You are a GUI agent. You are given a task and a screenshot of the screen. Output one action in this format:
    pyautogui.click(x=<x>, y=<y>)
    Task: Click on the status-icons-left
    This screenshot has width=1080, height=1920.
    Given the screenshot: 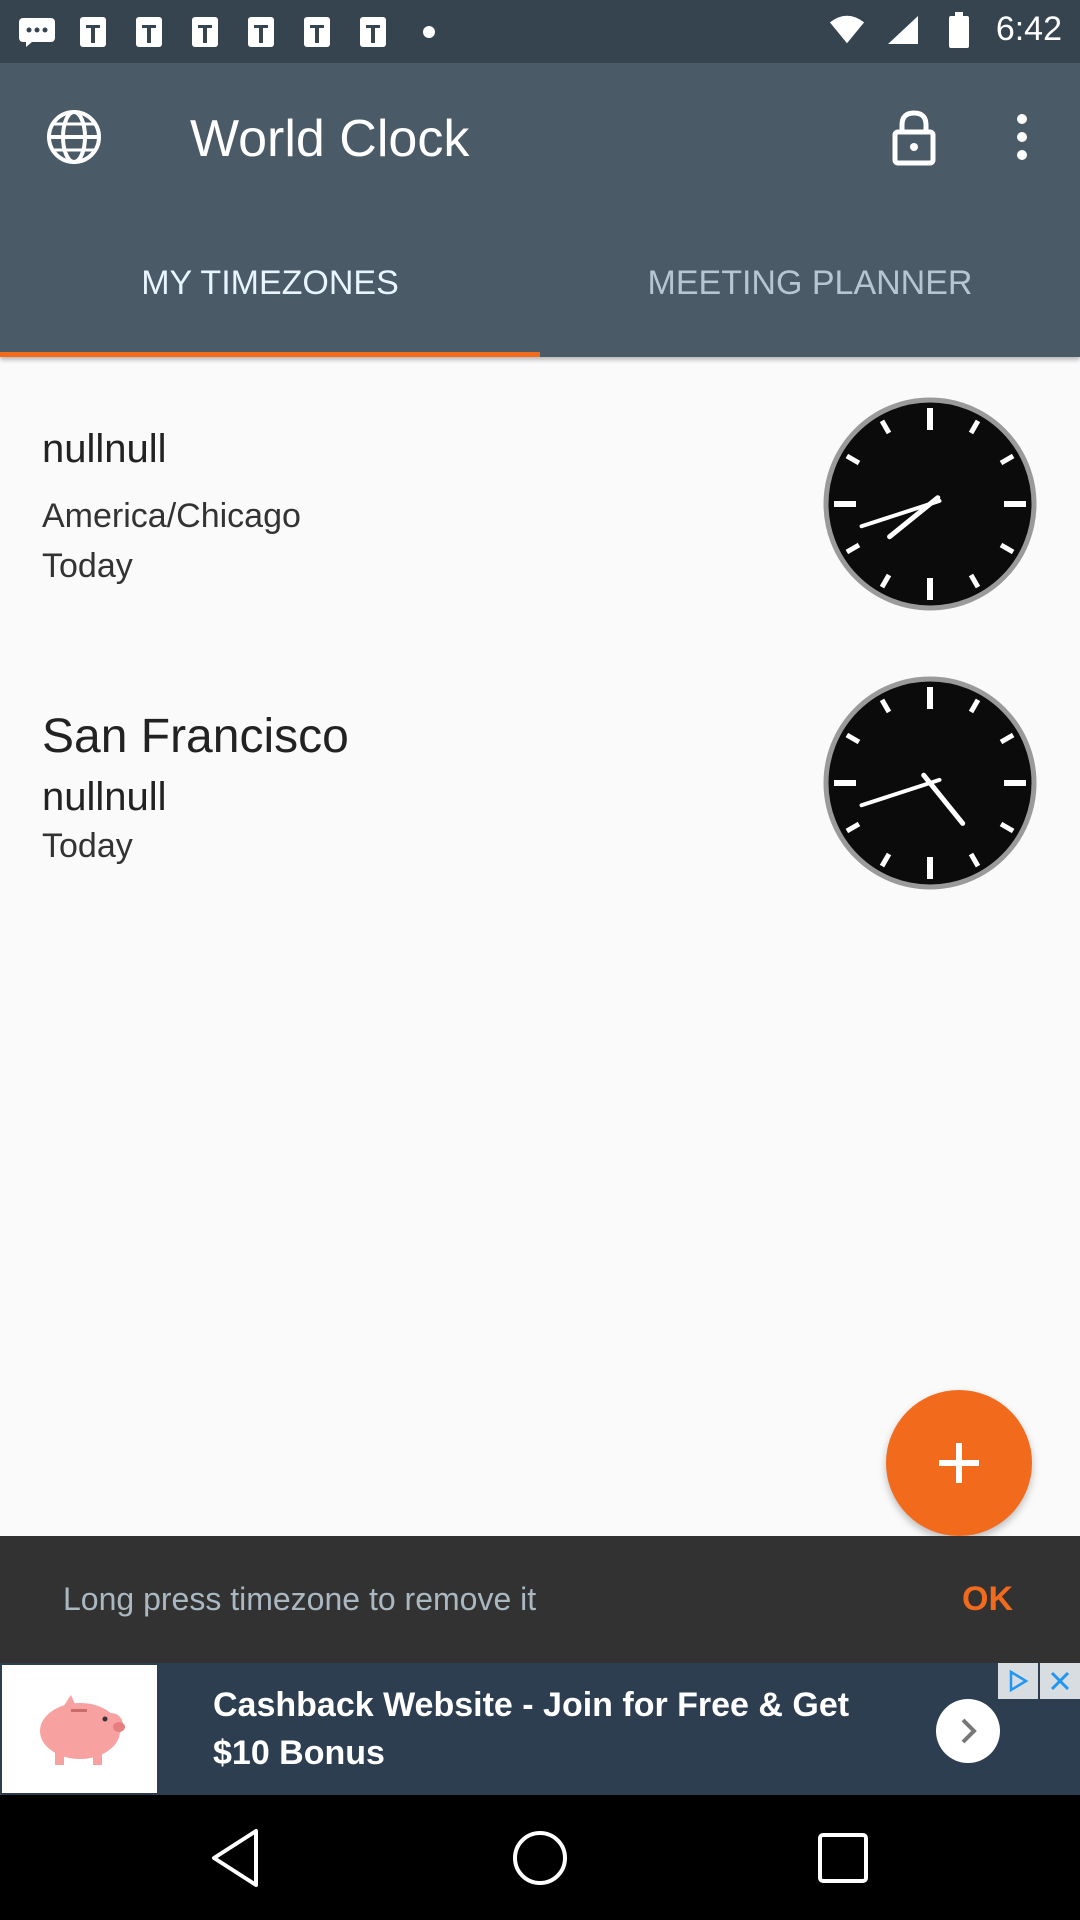 What is the action you would take?
    pyautogui.click(x=233, y=32)
    